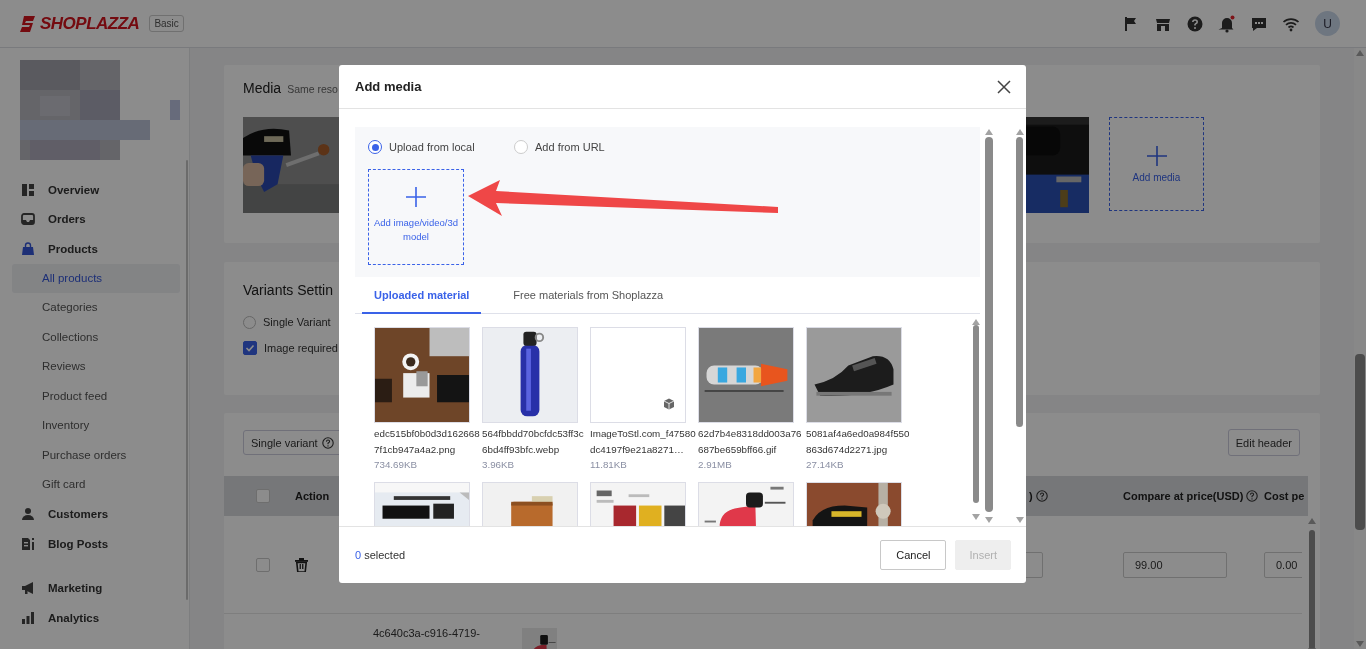 The image size is (1366, 649). What do you see at coordinates (499, 465) in the screenshot?
I see `file-size: 3.96KB` at bounding box center [499, 465].